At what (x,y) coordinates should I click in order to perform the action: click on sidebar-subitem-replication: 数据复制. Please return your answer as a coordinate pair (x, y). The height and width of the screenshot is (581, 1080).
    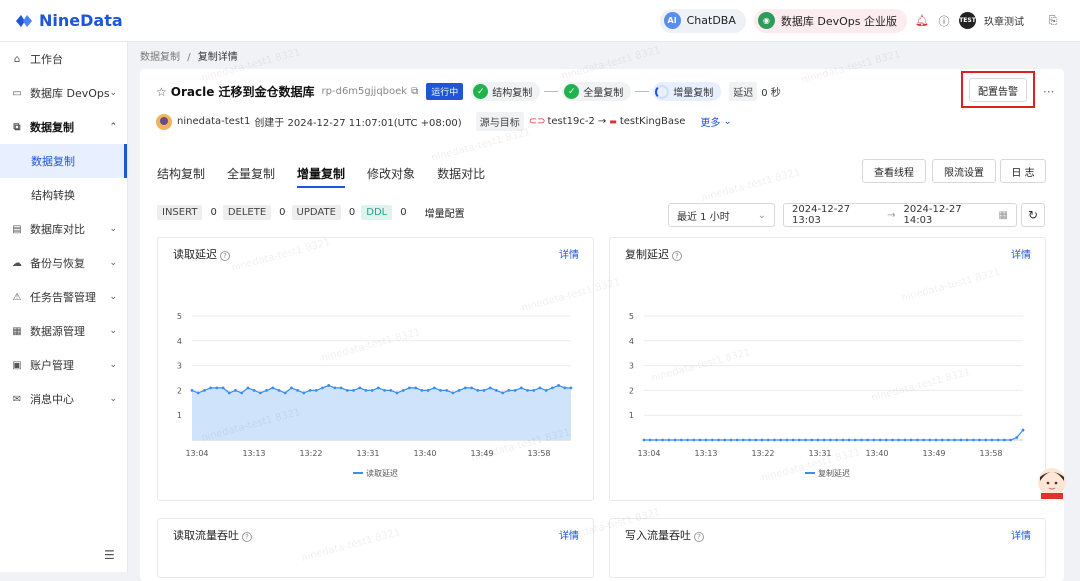
    Looking at the image, I should click on (63, 161).